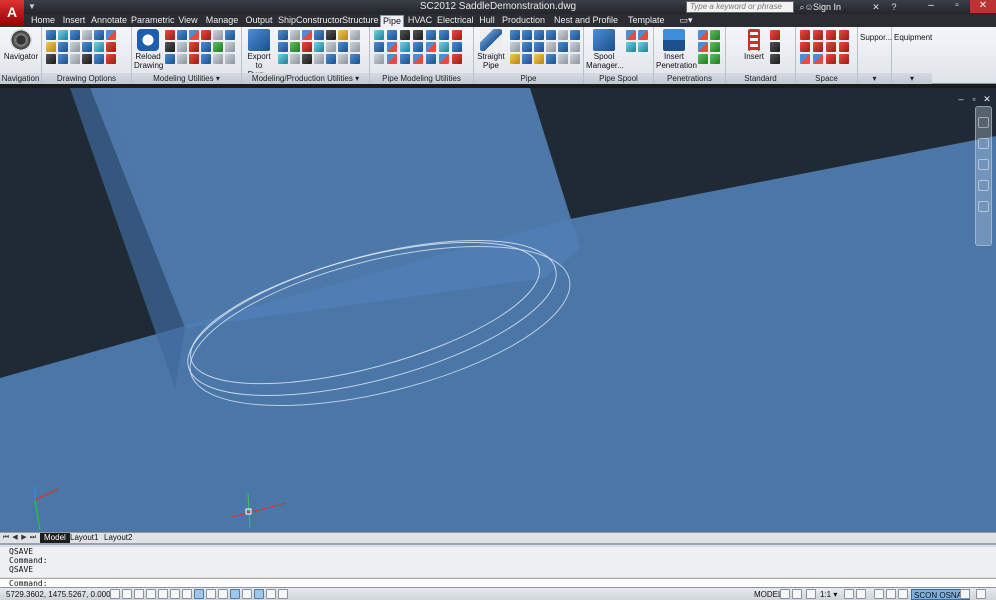  What do you see at coordinates (271, 594) in the screenshot?
I see `selection-cycling-toggle` at bounding box center [271, 594].